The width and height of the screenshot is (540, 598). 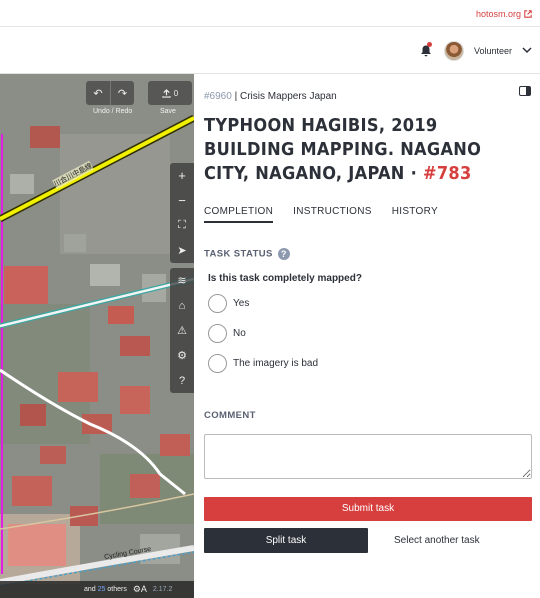 What do you see at coordinates (116, 589) in the screenshot?
I see `others-suffix: others` at bounding box center [116, 589].